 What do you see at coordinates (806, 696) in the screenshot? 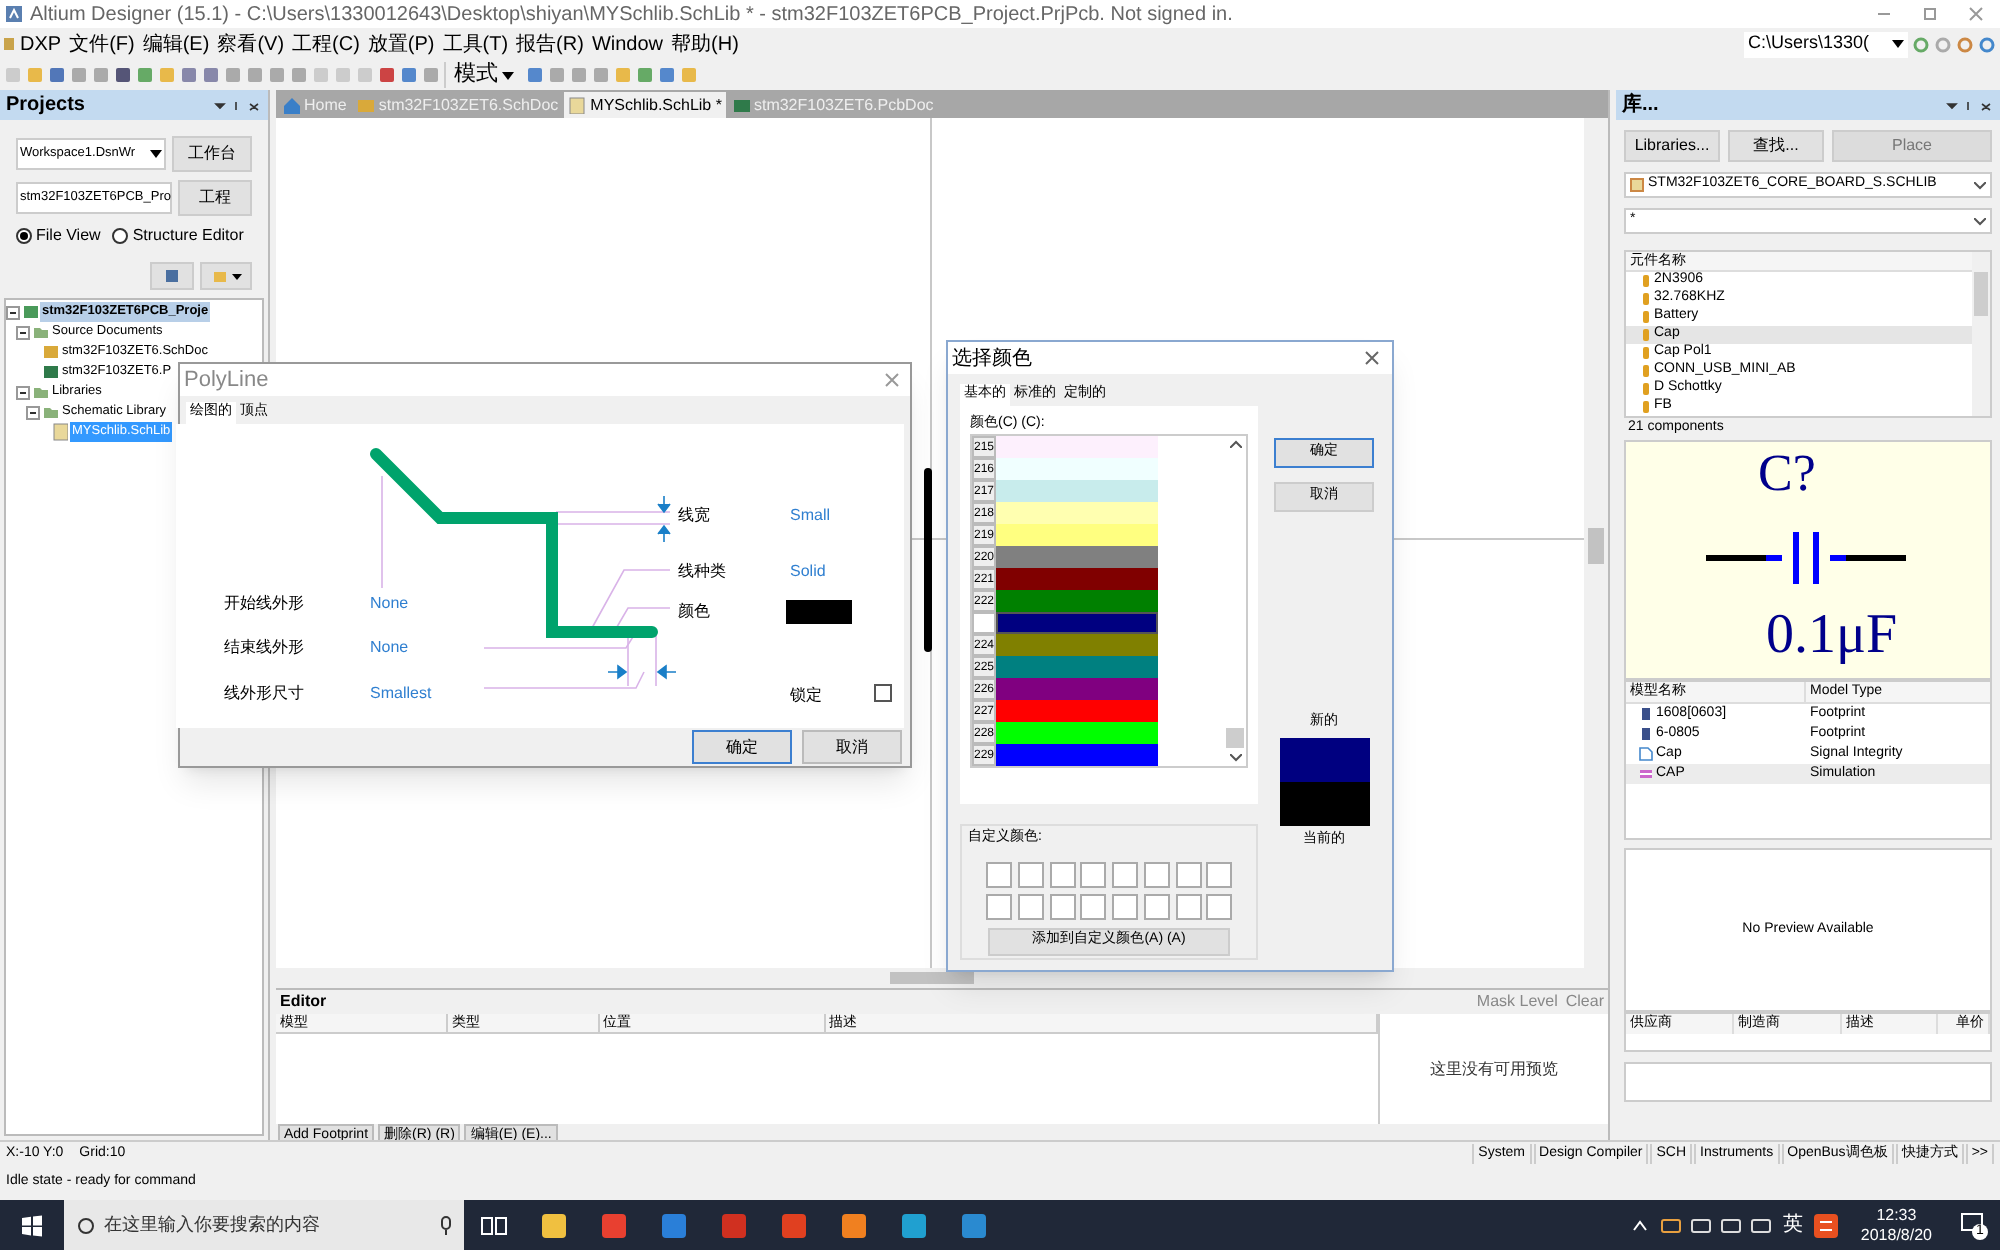
I see `field-label: 锁定` at bounding box center [806, 696].